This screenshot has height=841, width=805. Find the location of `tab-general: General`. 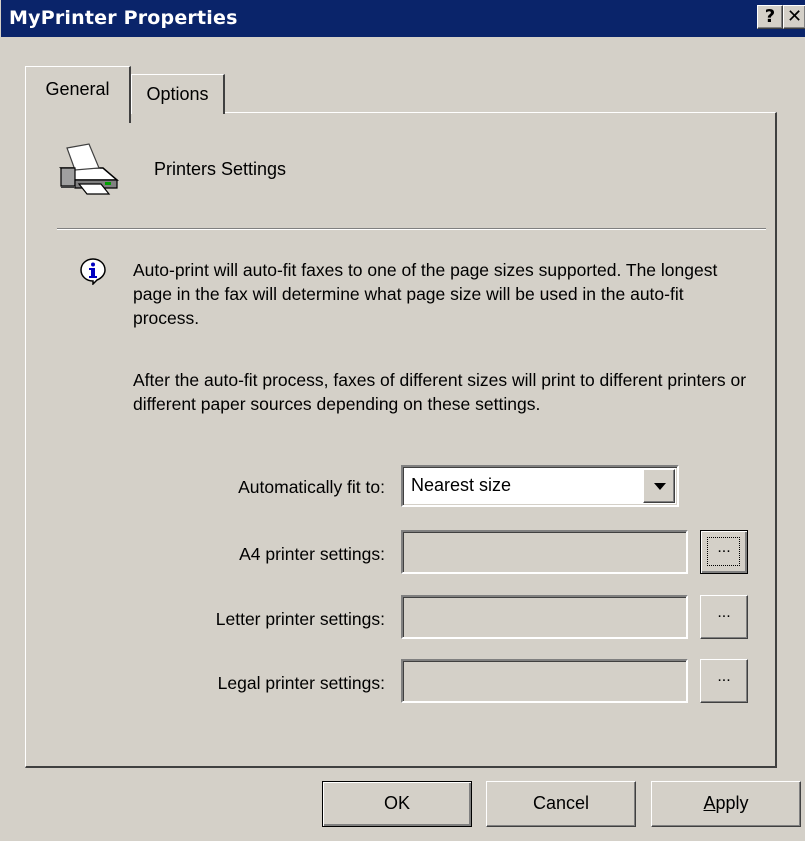

tab-general: General is located at coordinates (78, 94).